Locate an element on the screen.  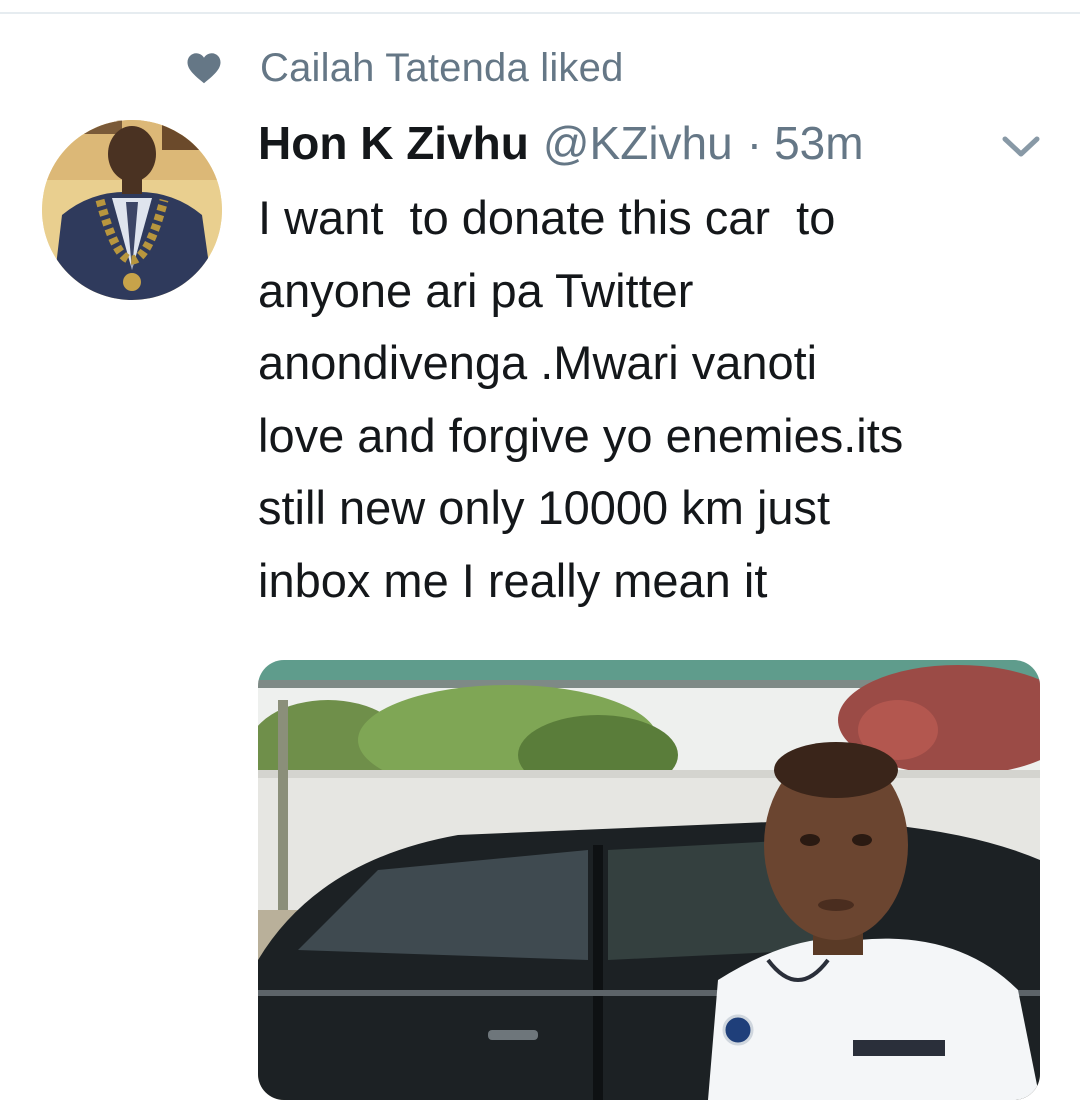
social-context-text: Cailah Tatenda liked is located at coordinates (442, 67).